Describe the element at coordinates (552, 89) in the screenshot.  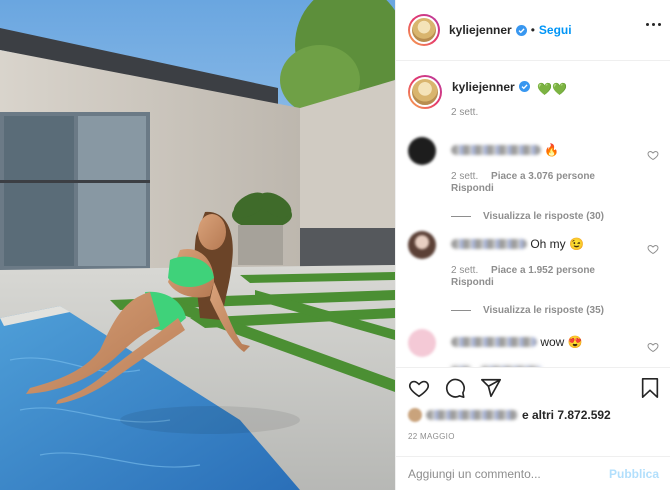
I see `caption-text: 💚💚` at that location.